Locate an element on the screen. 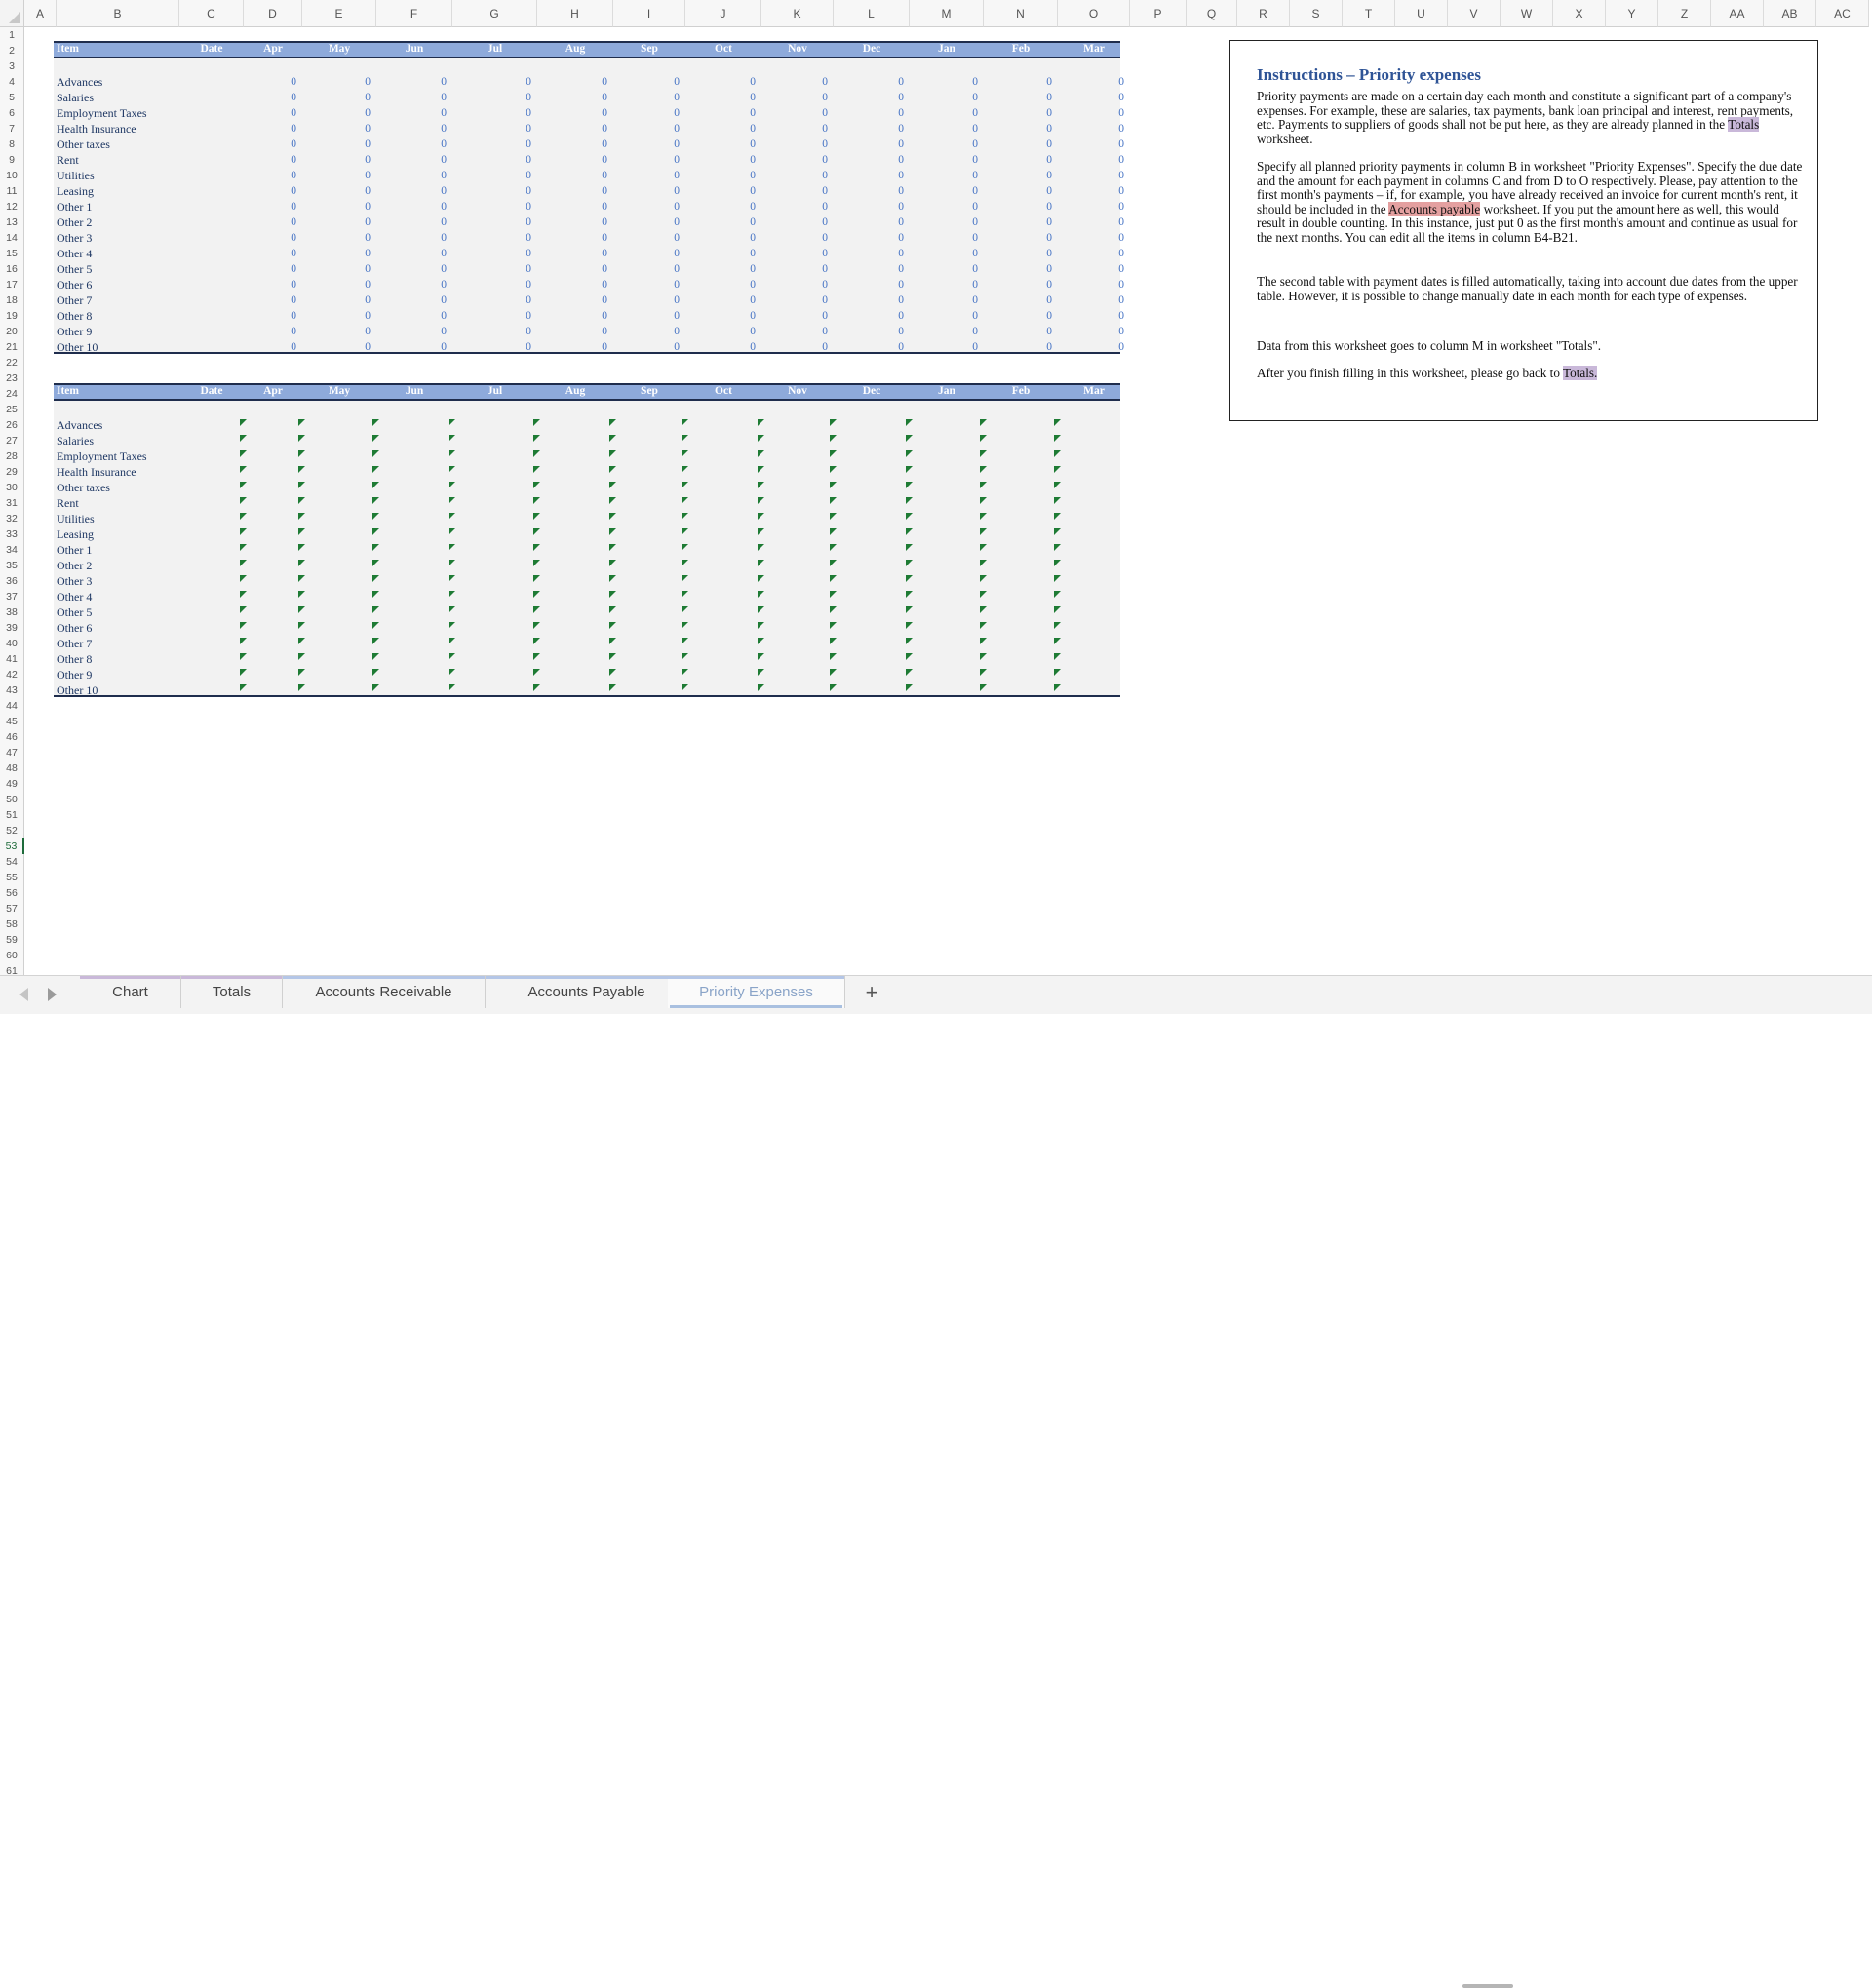  row-header-59: 59 is located at coordinates (12, 940).